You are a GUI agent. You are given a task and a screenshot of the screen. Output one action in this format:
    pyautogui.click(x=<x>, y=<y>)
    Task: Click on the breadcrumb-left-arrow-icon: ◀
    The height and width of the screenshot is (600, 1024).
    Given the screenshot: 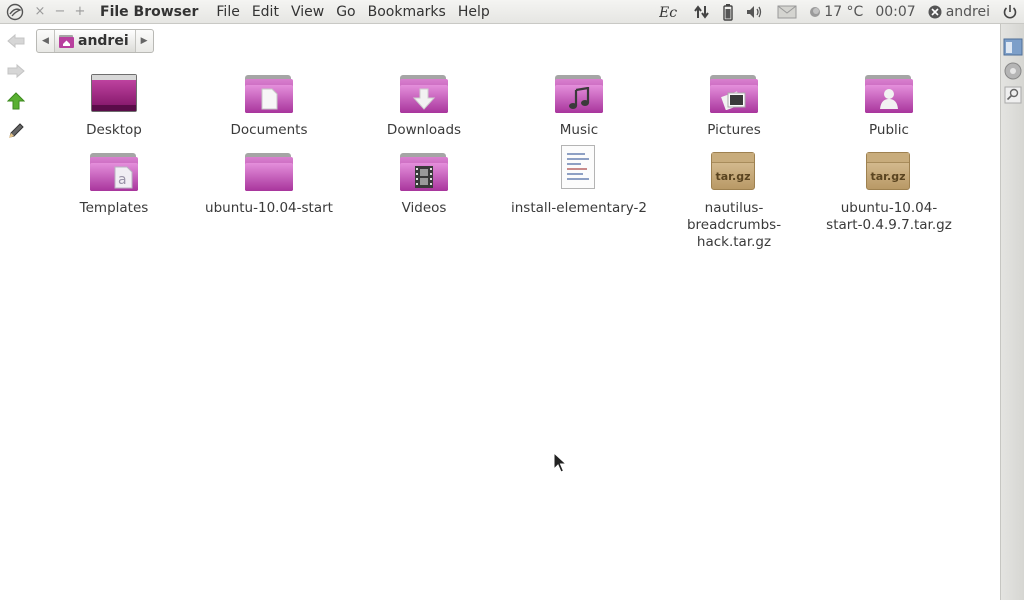 What is the action you would take?
    pyautogui.click(x=45, y=41)
    